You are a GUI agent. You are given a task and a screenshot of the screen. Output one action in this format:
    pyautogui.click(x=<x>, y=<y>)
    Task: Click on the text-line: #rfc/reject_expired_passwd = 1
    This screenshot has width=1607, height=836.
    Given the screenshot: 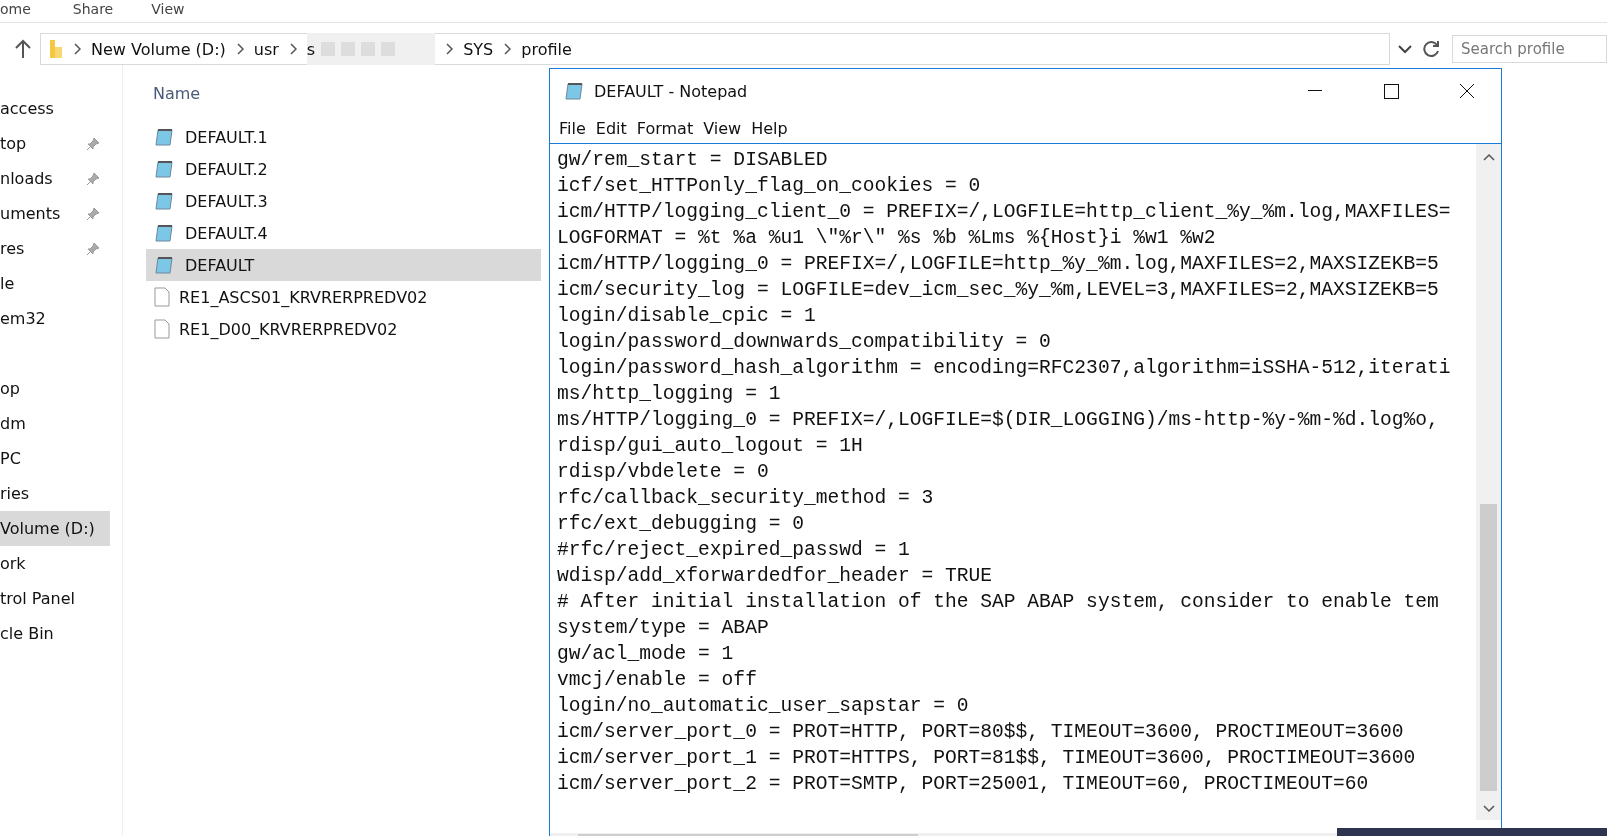 What is the action you would take?
    pyautogui.click(x=734, y=550)
    